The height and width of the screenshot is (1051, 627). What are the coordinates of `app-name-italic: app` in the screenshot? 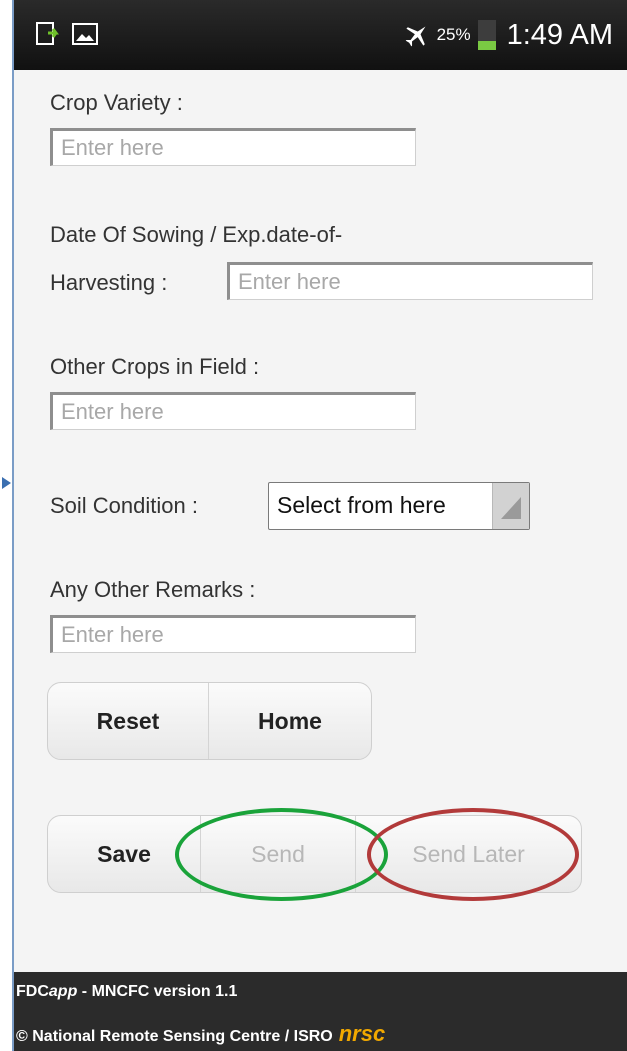 It's located at (63, 991).